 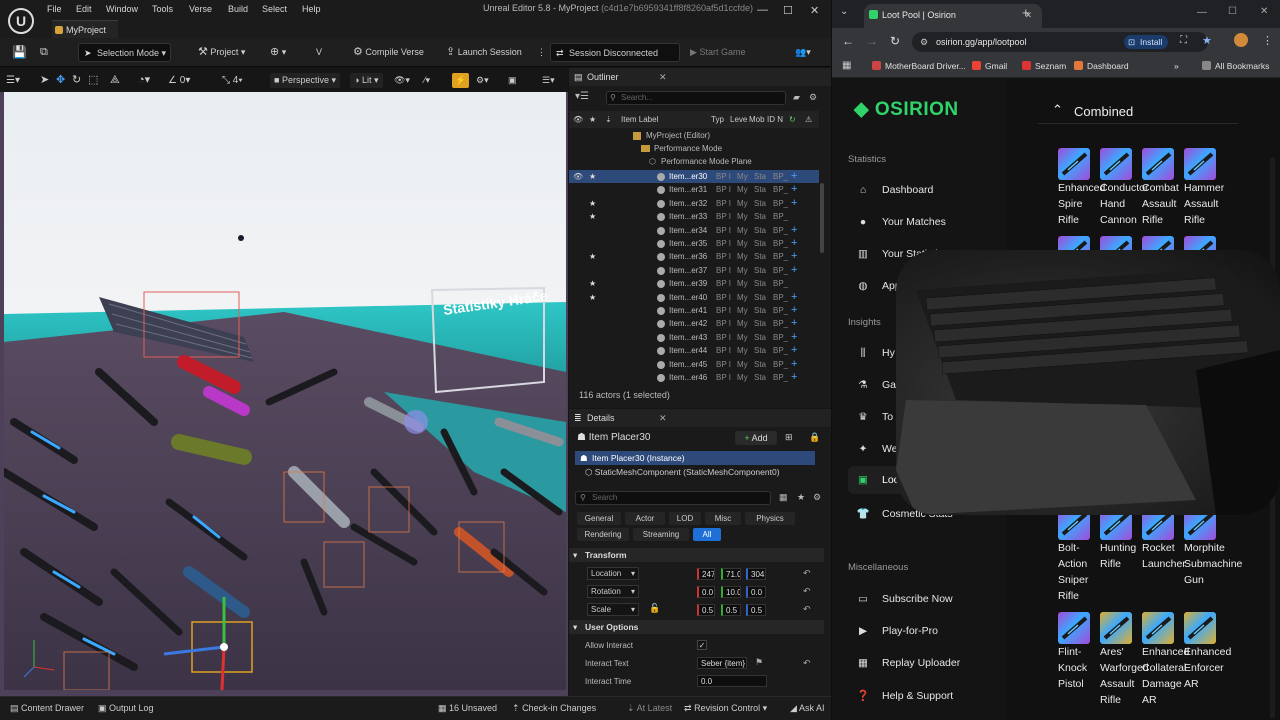 What do you see at coordinates (706, 610) in the screenshot?
I see `scale-x-field: 0.5` at bounding box center [706, 610].